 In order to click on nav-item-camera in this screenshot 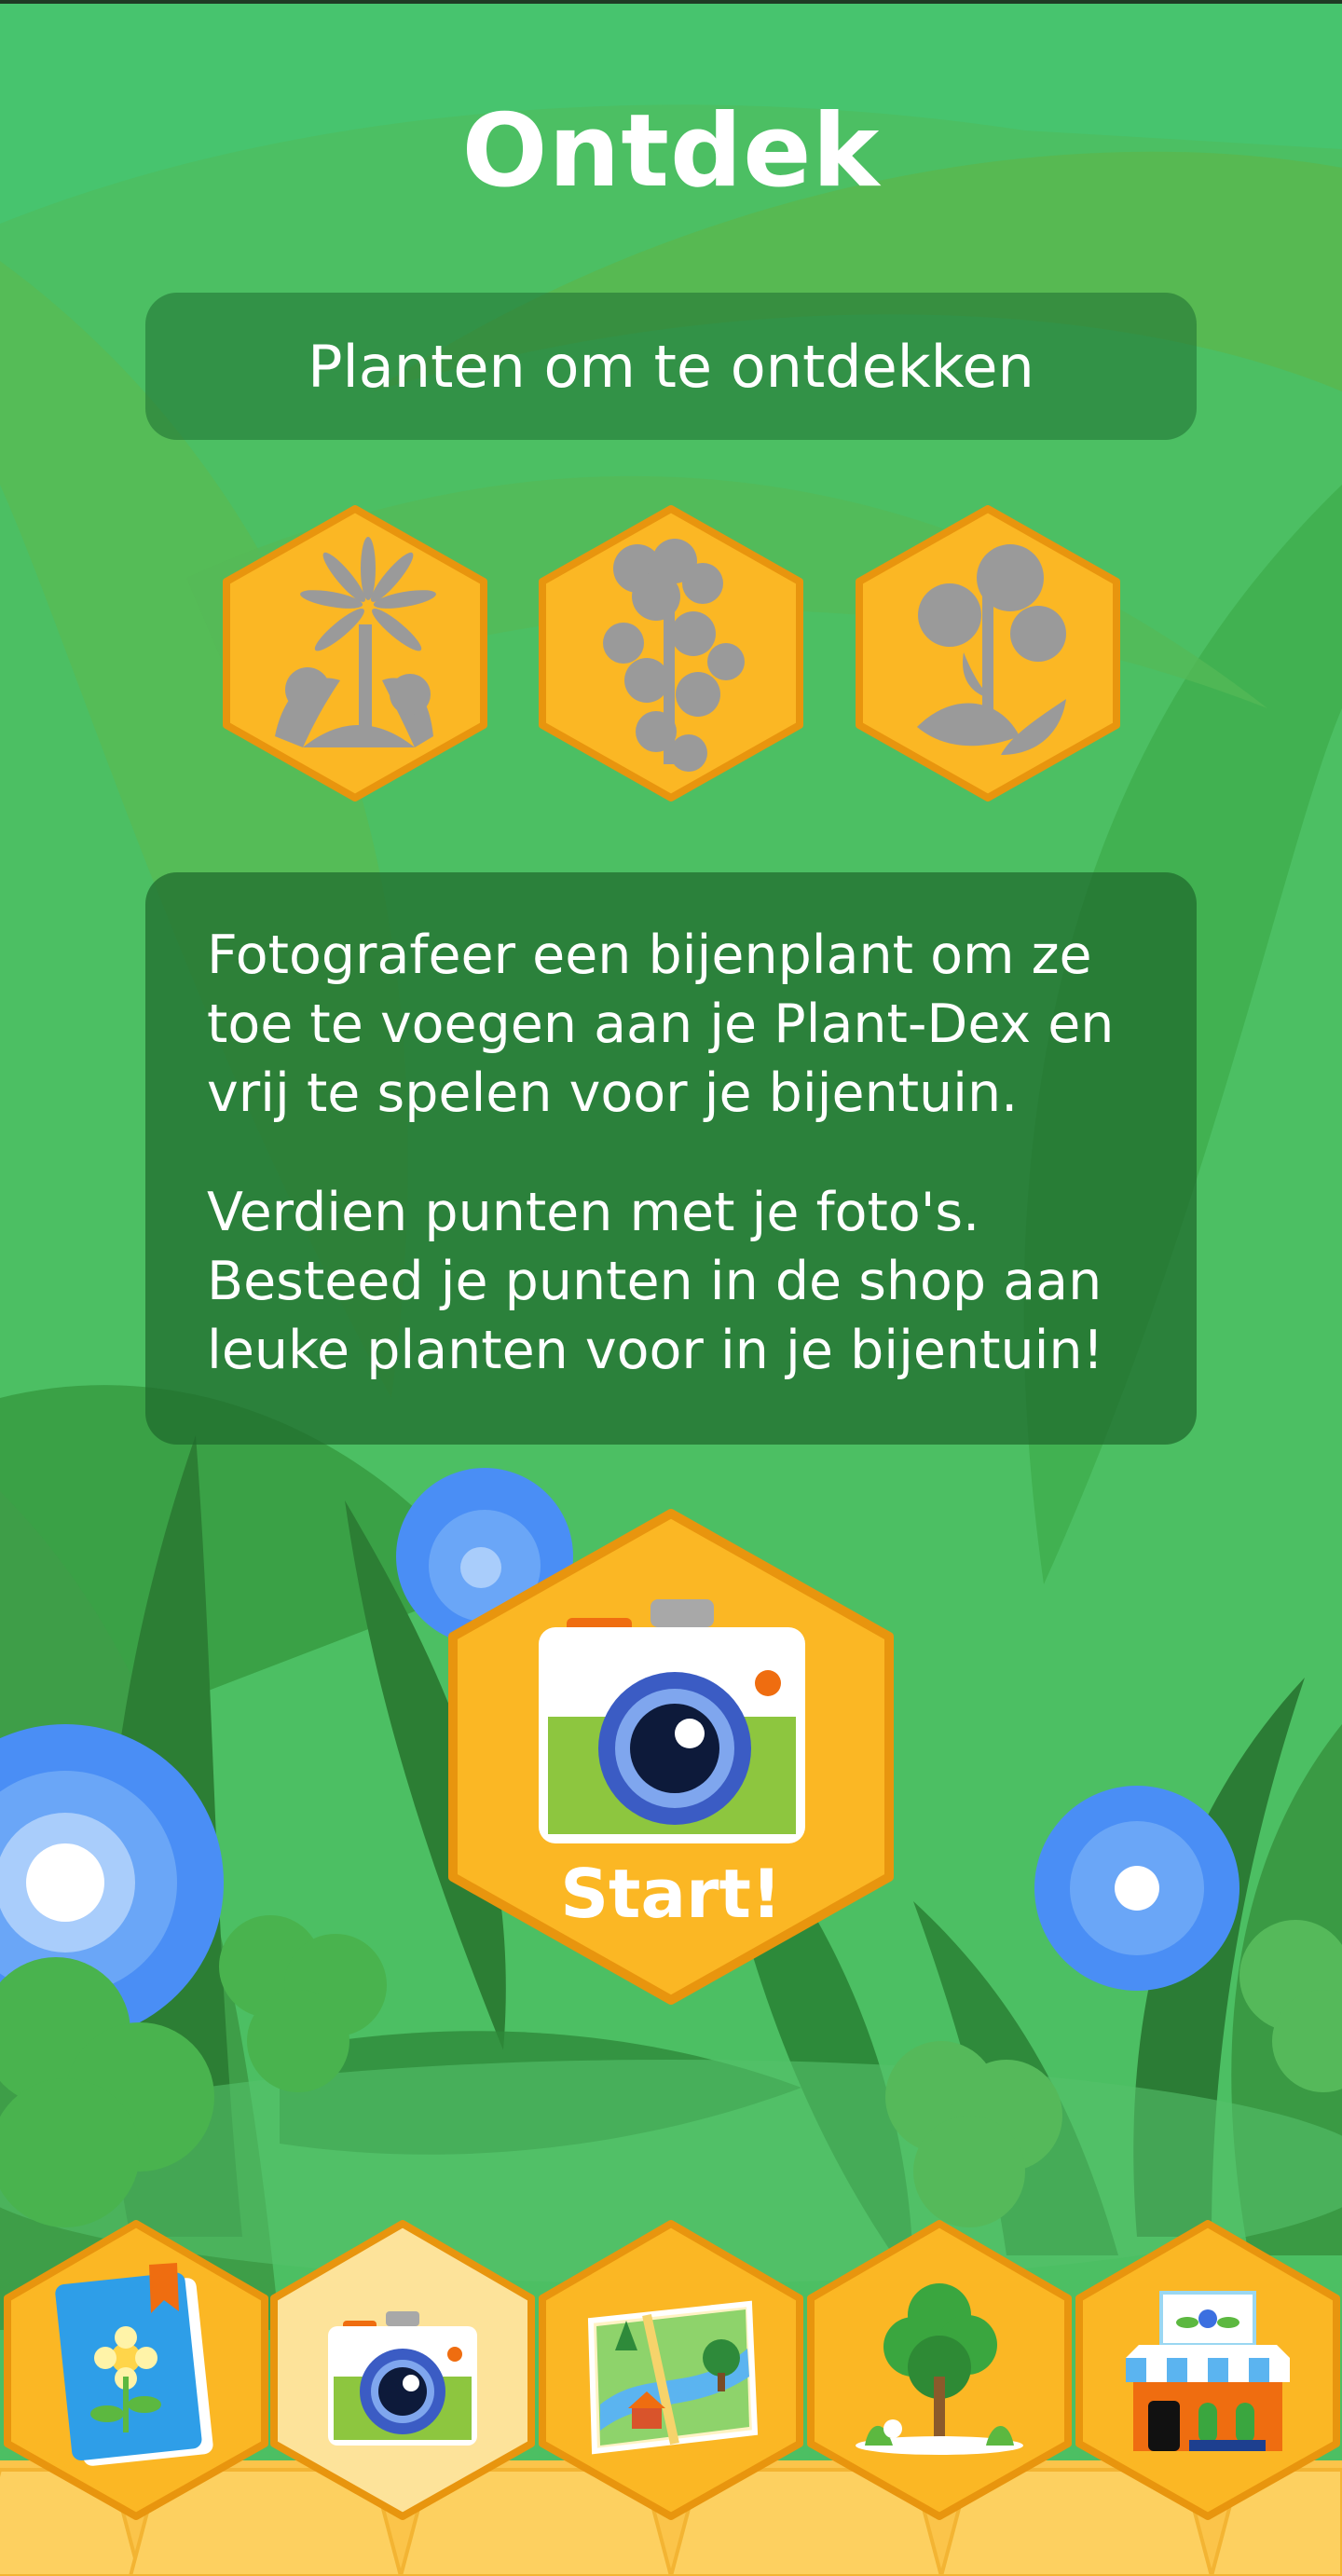, I will do `click(403, 2370)`.